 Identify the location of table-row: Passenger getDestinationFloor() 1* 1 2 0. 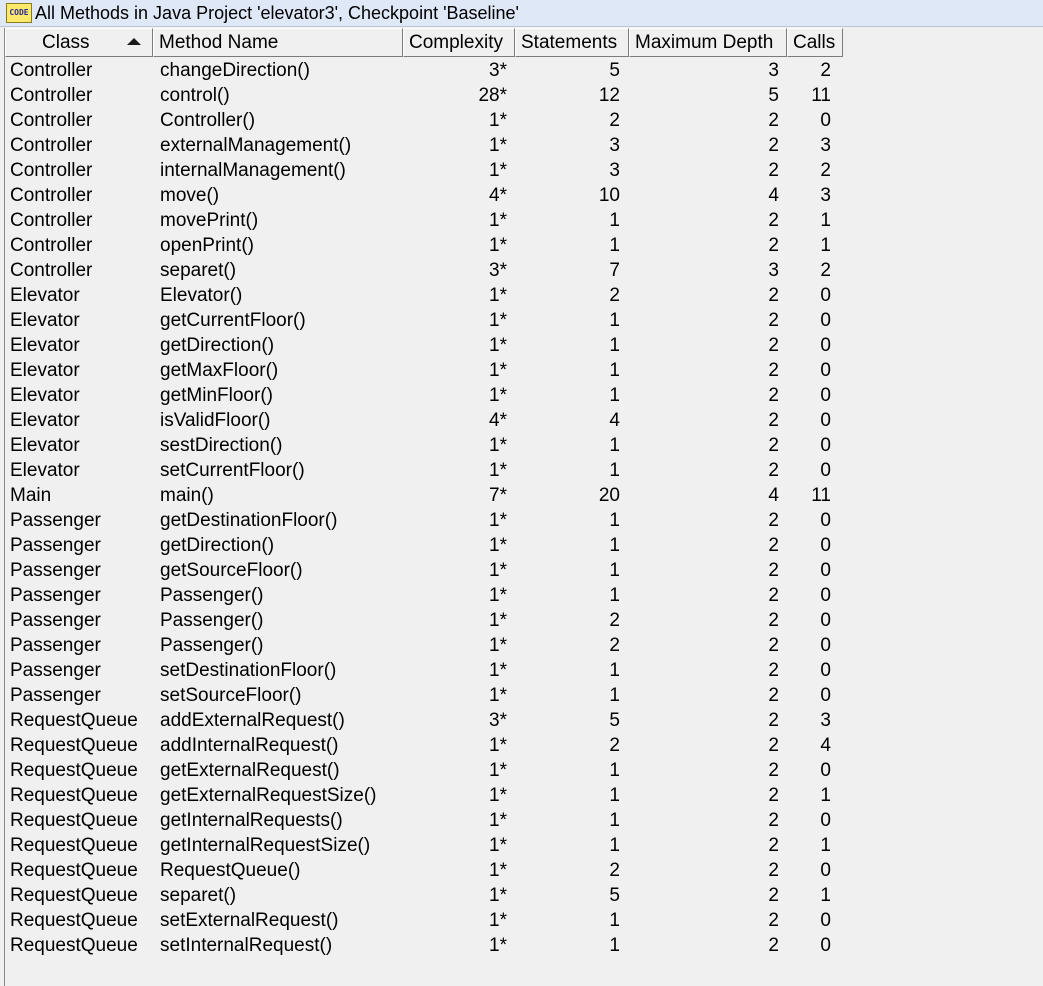
(425, 520).